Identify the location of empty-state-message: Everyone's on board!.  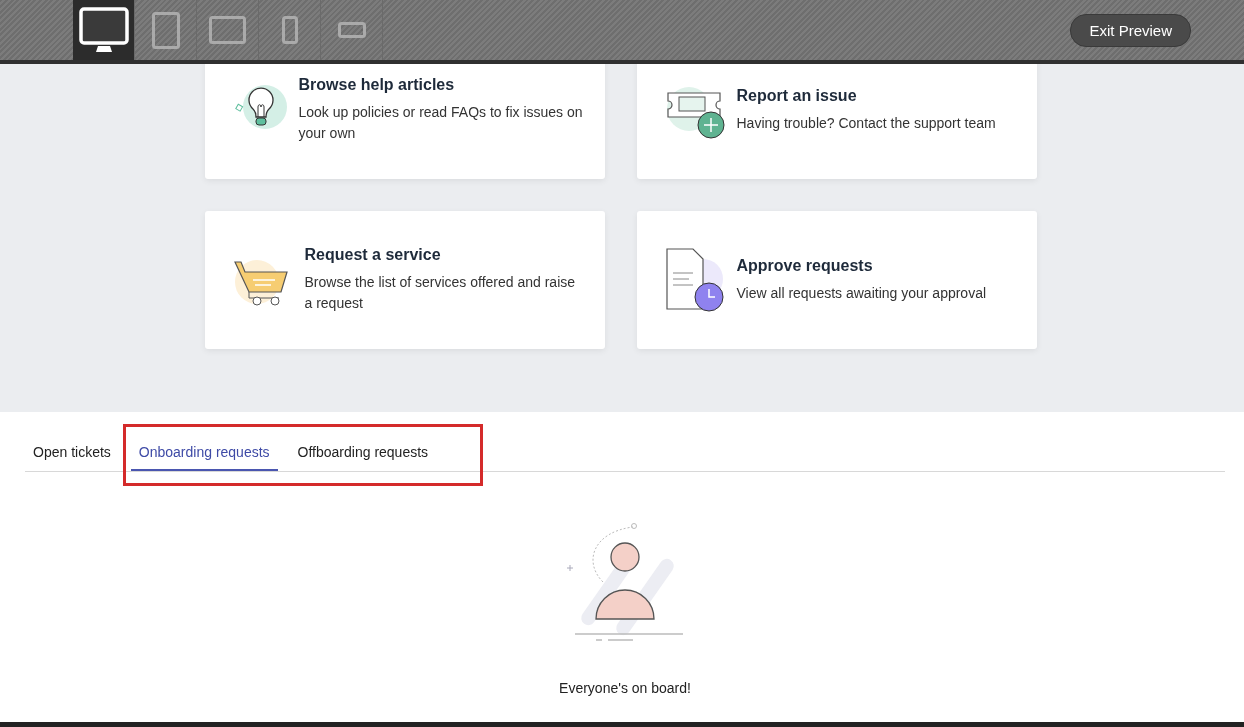
(625, 688).